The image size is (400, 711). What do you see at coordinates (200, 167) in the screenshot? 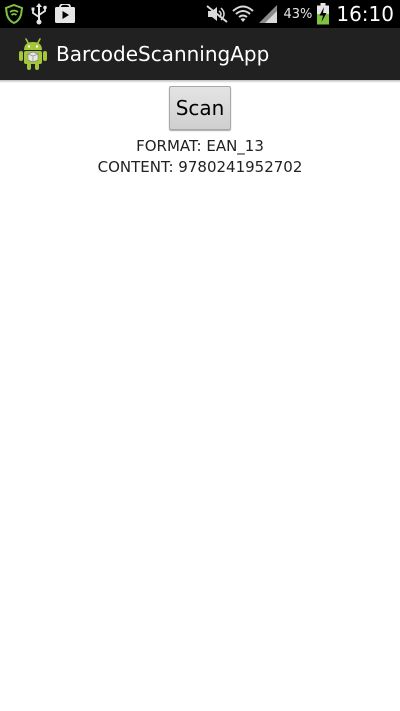
I see `content-text: CONTENT: 9780241952702` at bounding box center [200, 167].